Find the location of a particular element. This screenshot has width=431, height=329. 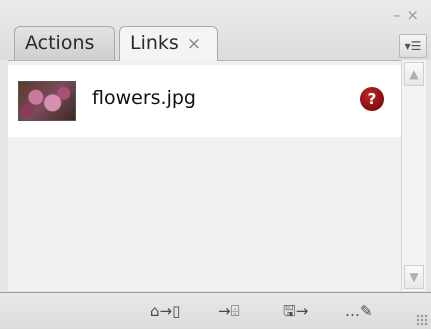

arrow-up-icon: ▲ is located at coordinates (414, 74).